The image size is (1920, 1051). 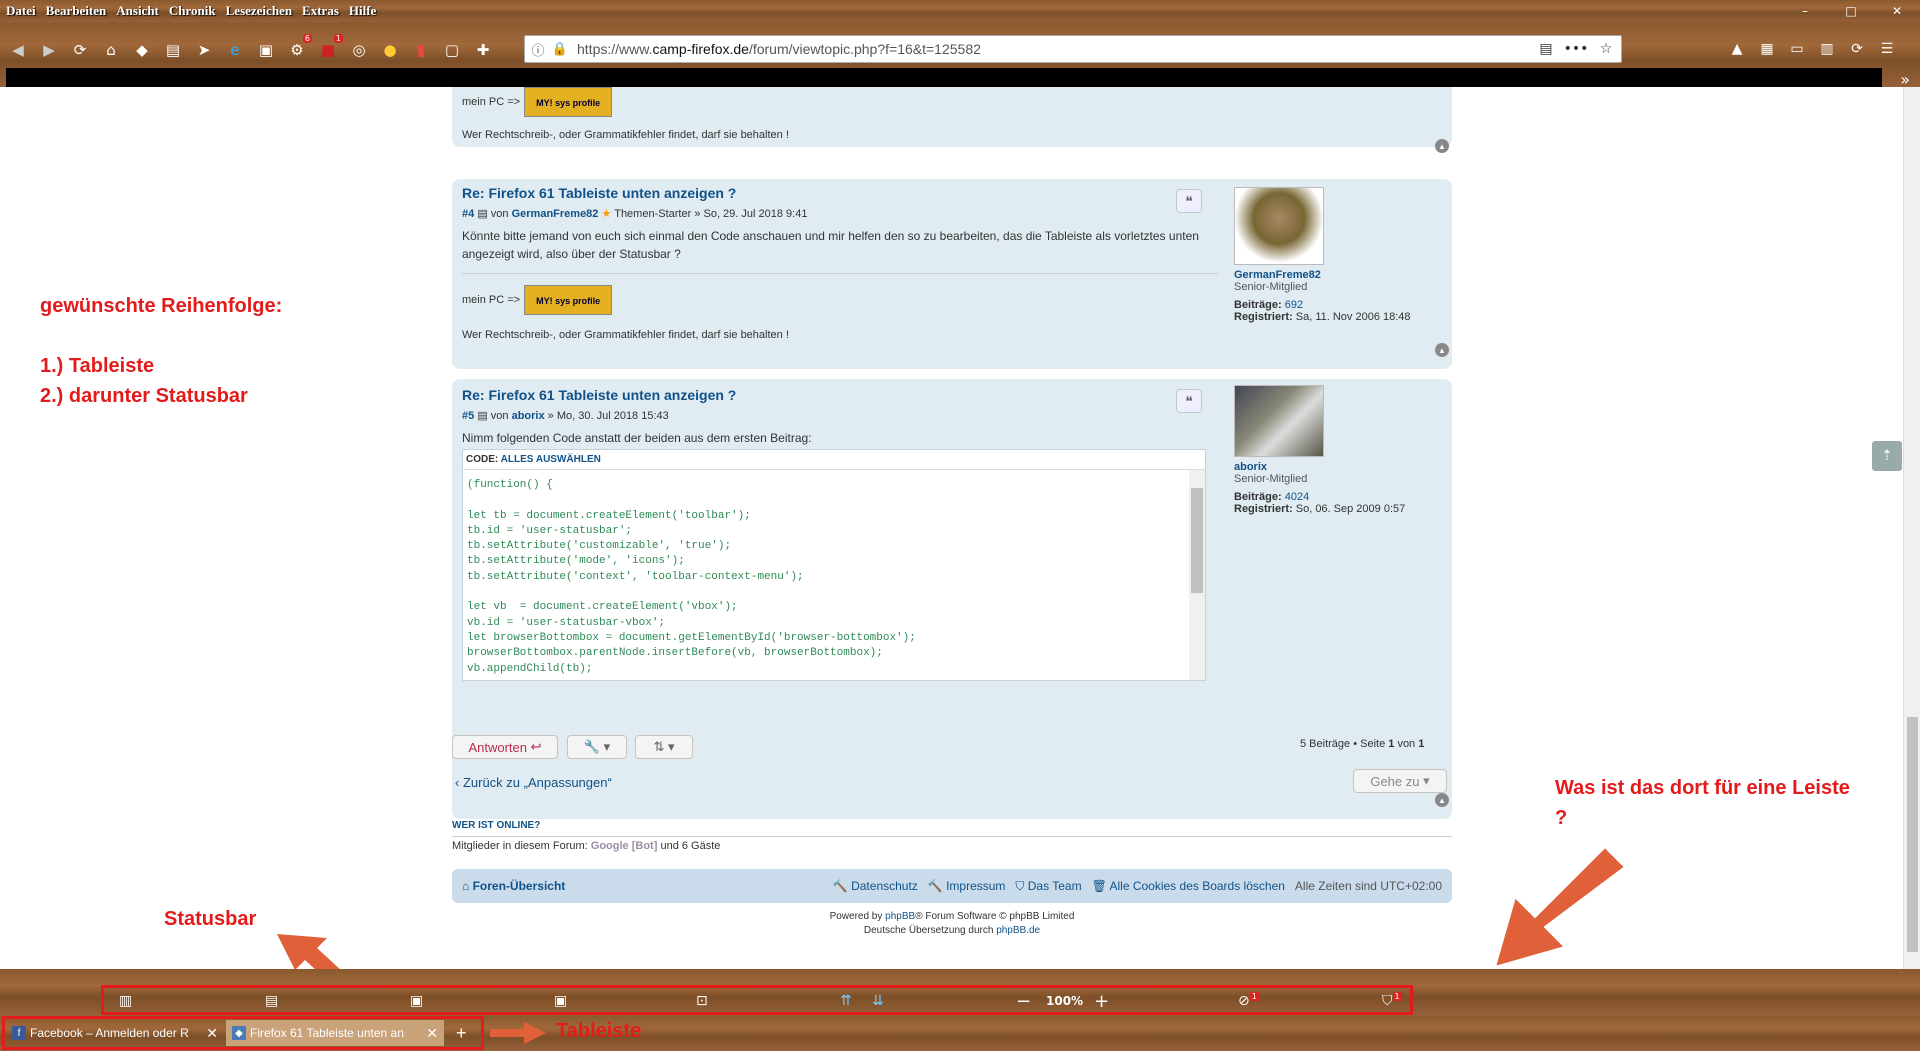 What do you see at coordinates (1334, 467) in the screenshot?
I see `profile-name: aborix` at bounding box center [1334, 467].